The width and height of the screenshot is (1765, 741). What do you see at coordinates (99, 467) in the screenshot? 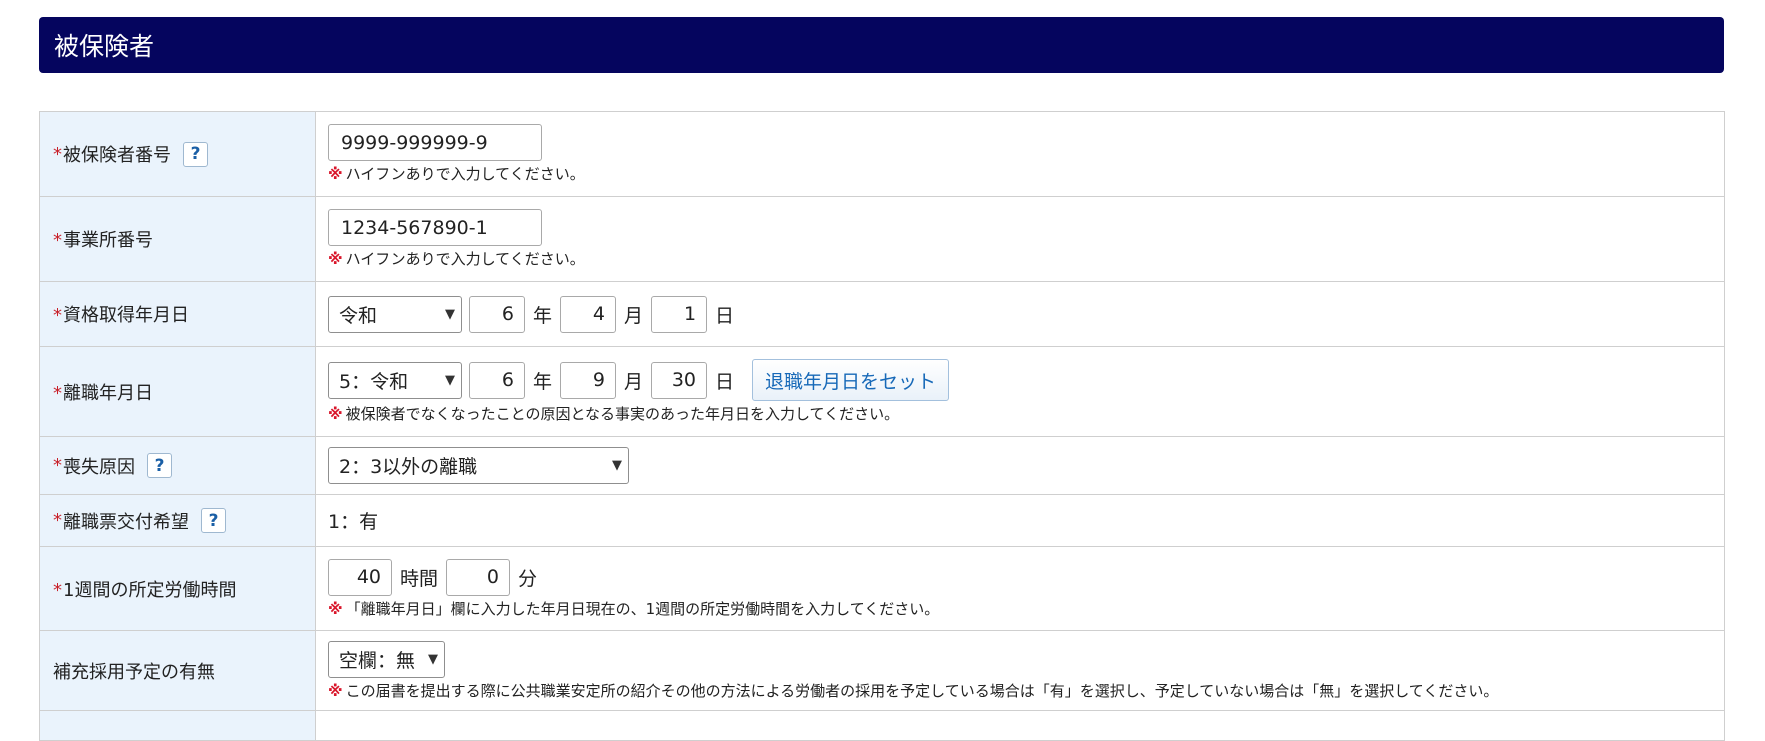
I see `loss-reason-label: 喪失原因` at bounding box center [99, 467].